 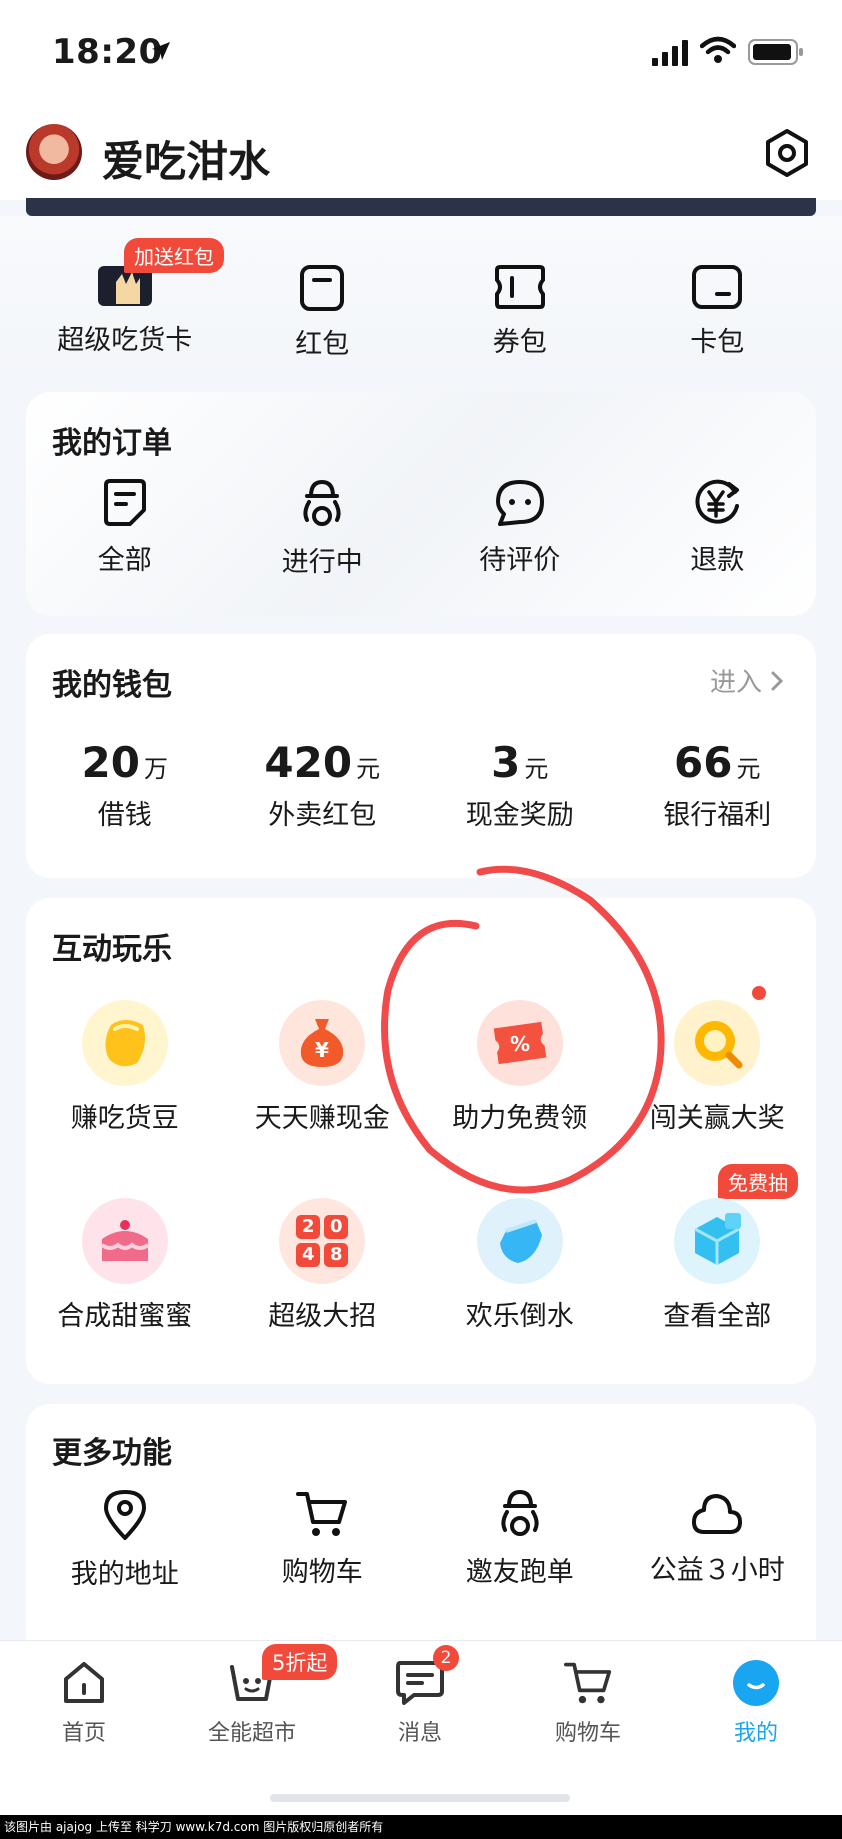 I want to click on games-title: 互动玩乐, so click(x=112, y=949).